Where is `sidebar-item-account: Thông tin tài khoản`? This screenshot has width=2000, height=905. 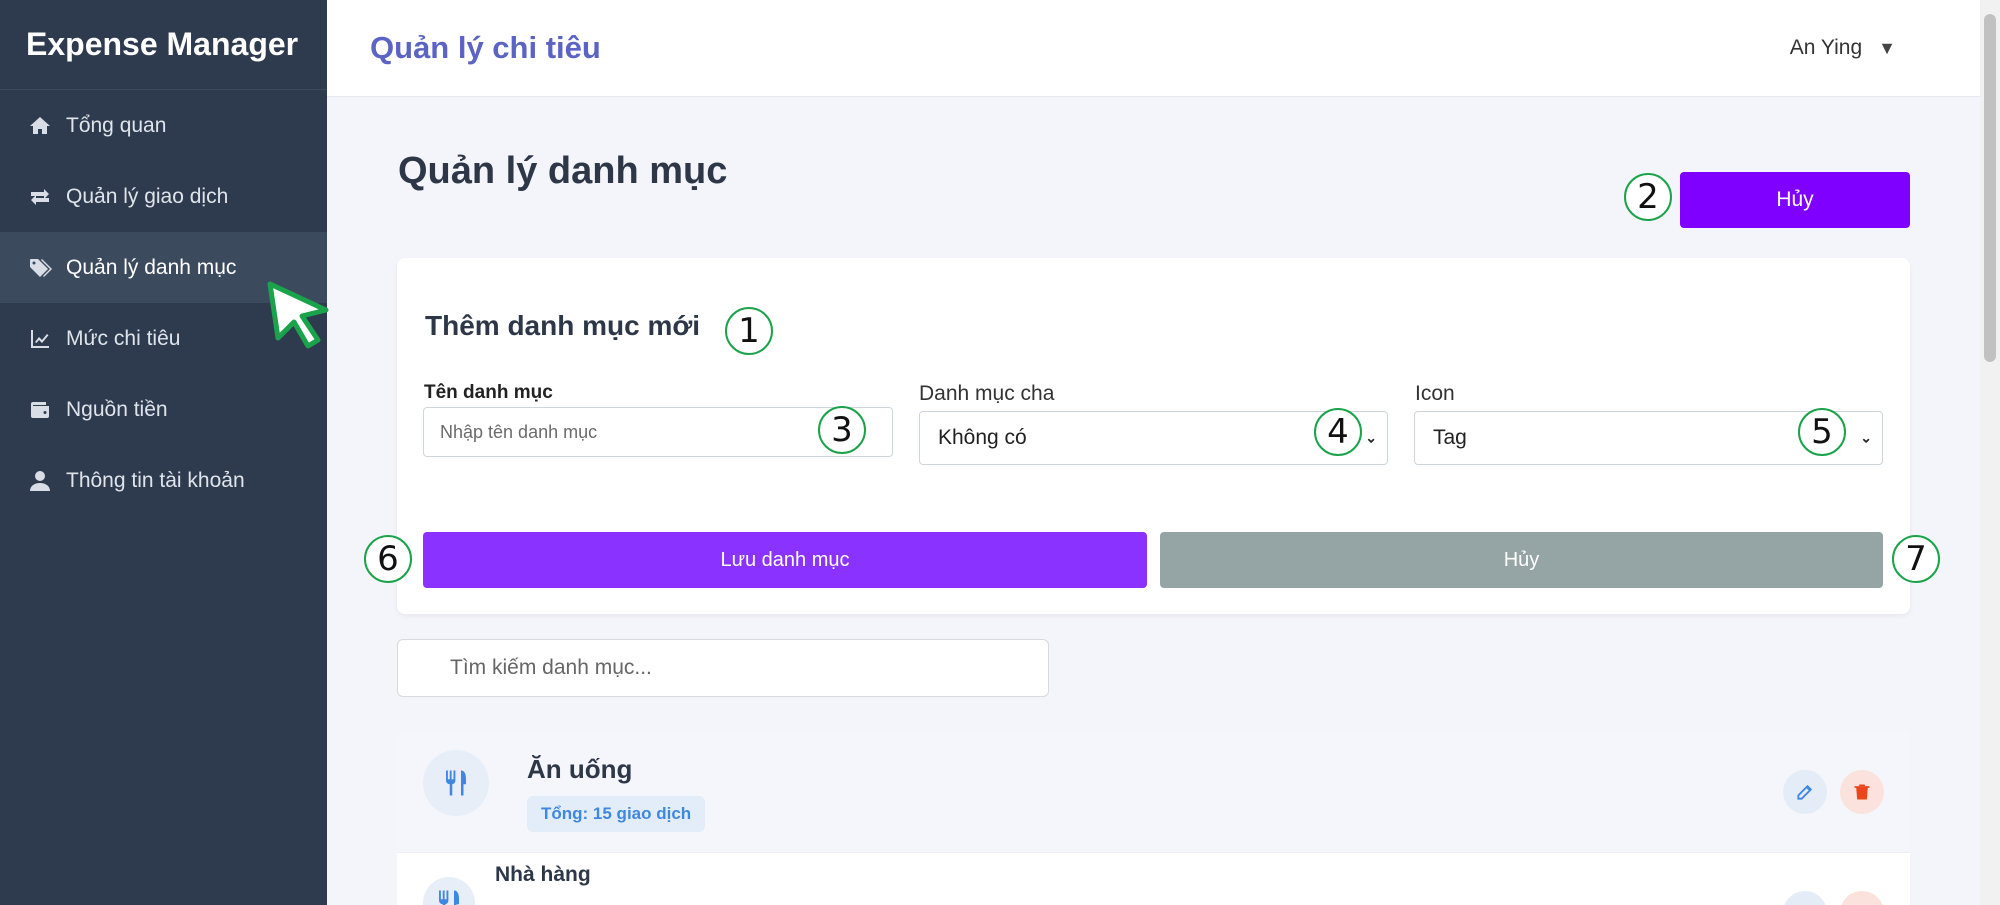
sidebar-item-account: Thông tin tài khoản is located at coordinates (163, 480).